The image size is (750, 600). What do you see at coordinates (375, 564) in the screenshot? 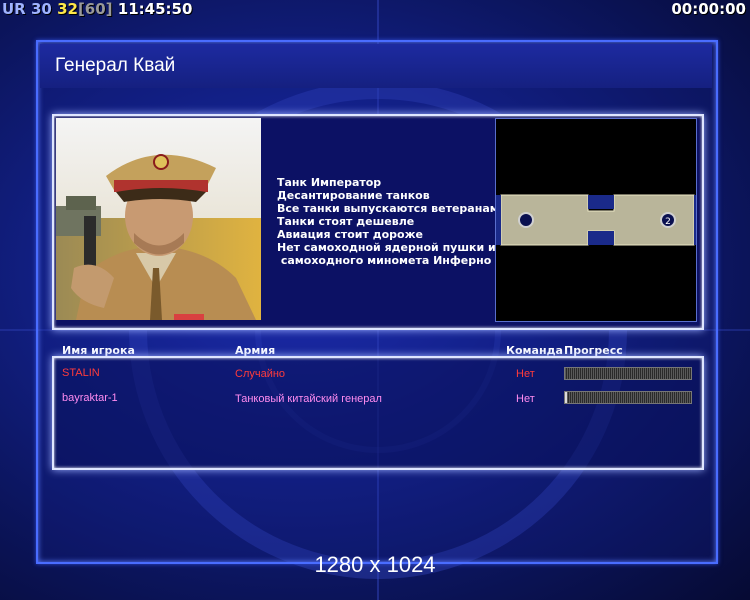
I see `resolution-label: 1280 x 1024` at bounding box center [375, 564].